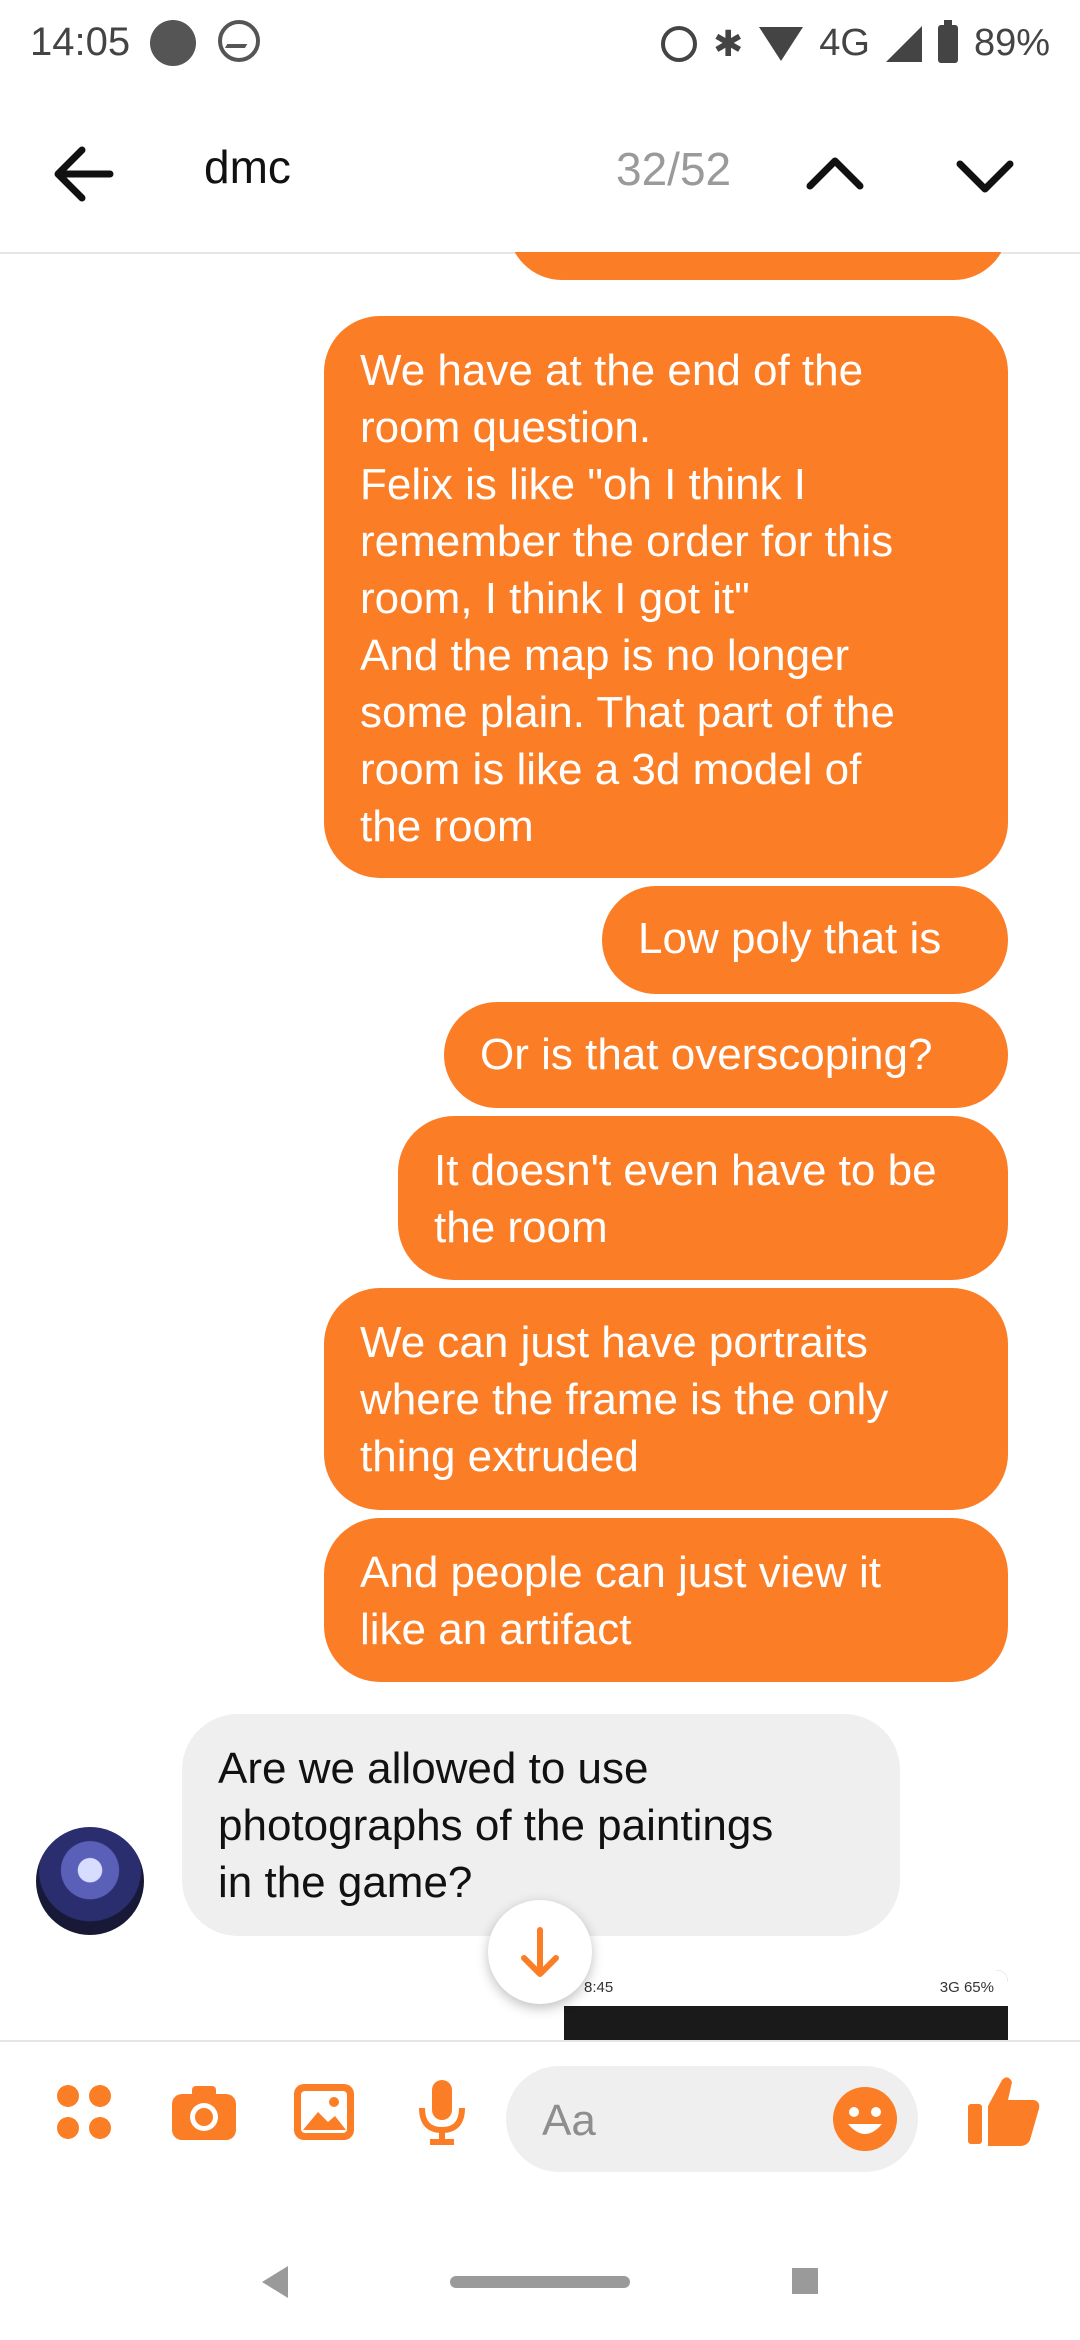 The image size is (1080, 2340). What do you see at coordinates (805, 2281) in the screenshot?
I see `nav-recents-icon` at bounding box center [805, 2281].